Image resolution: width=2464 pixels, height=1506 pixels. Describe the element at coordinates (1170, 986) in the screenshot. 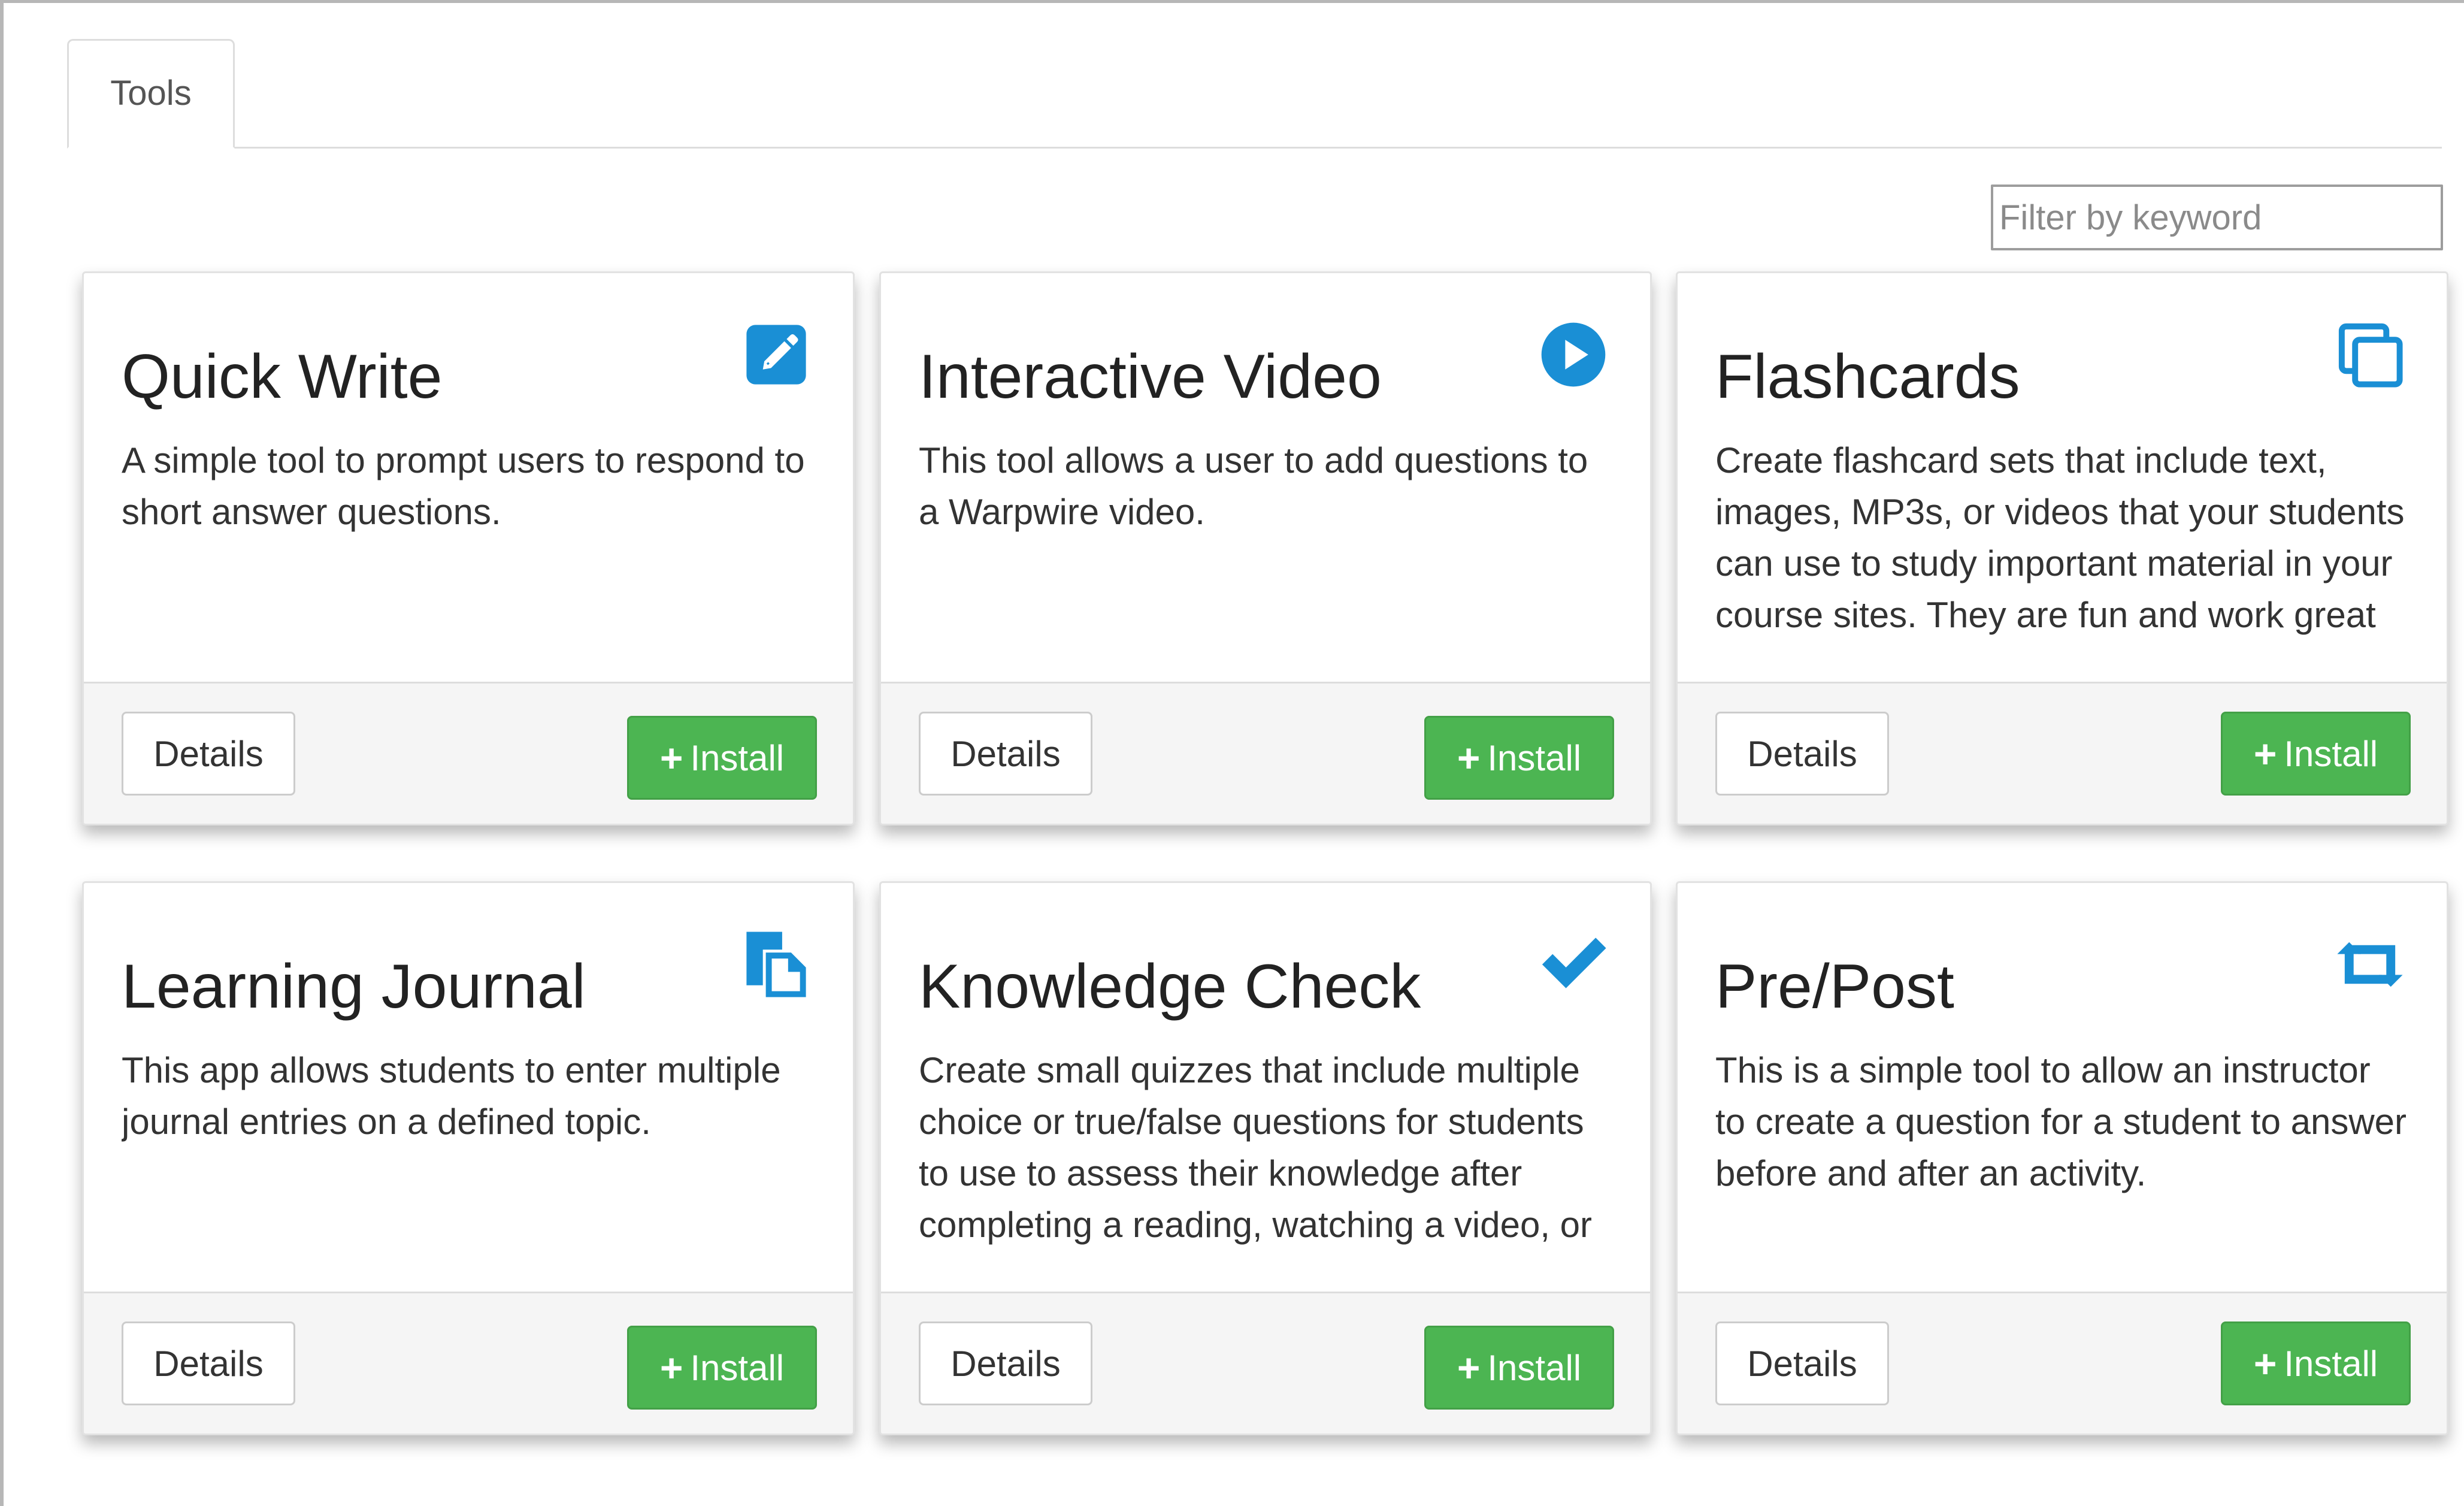

I see `card-title: Knowledge Check` at that location.